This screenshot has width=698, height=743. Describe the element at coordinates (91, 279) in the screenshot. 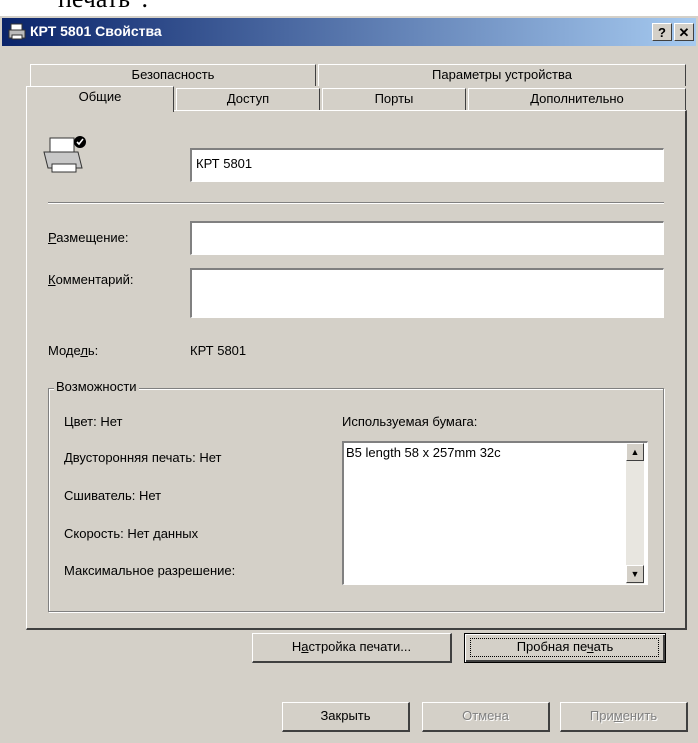

I see `comment-label: Комментарий:` at that location.